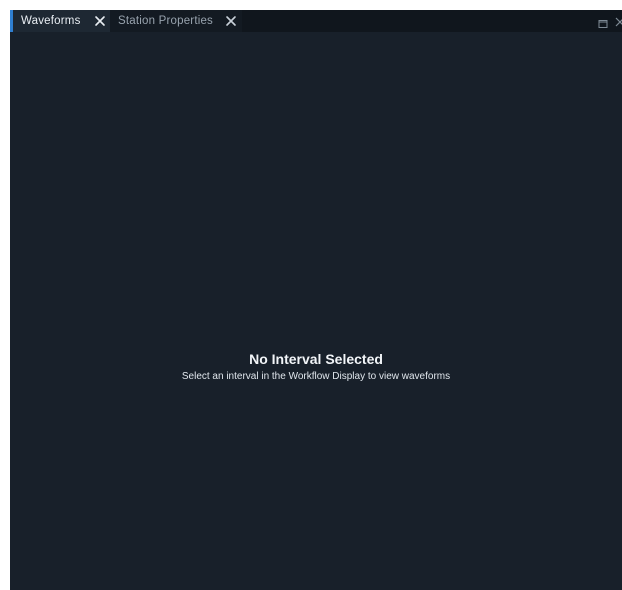 The image size is (622, 590). I want to click on active-tab-indicator, so click(11, 21).